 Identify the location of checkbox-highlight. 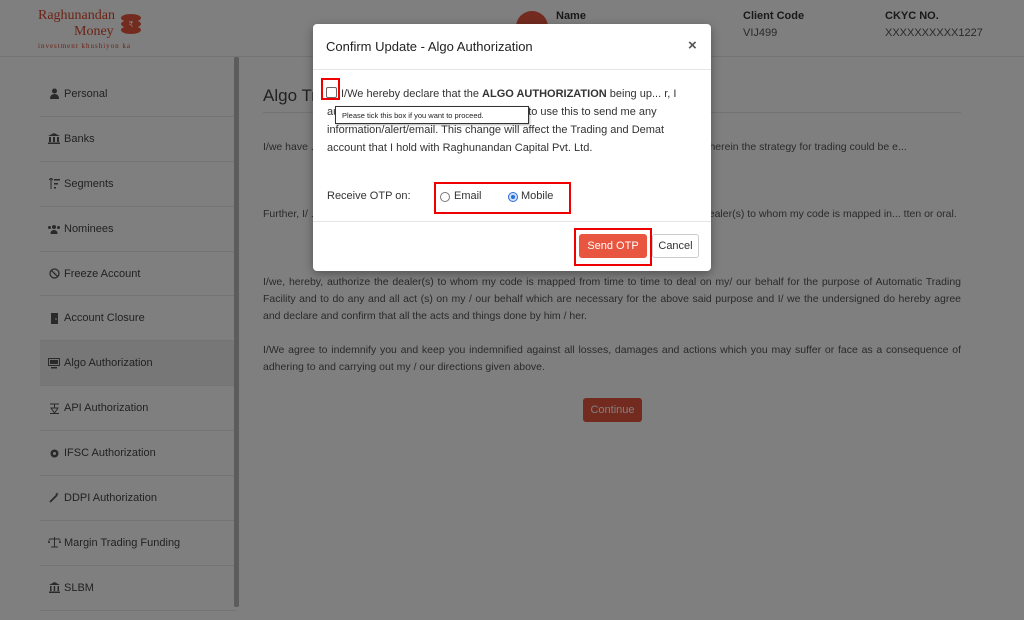
(330, 89).